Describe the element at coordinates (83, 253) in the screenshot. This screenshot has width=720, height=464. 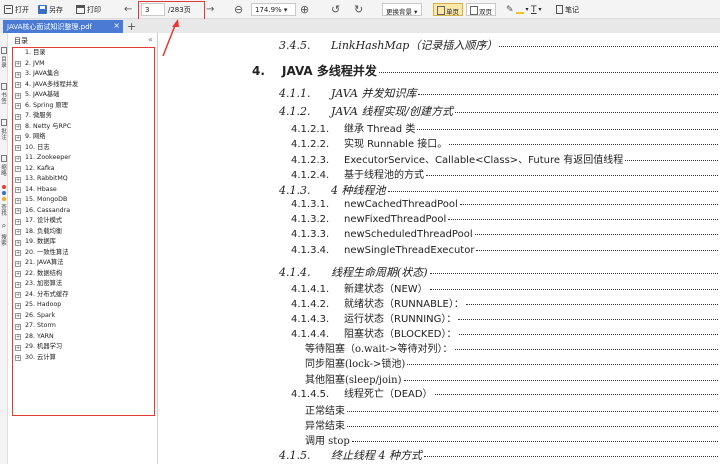
I see `outline-item: +20. 一致性算法` at that location.